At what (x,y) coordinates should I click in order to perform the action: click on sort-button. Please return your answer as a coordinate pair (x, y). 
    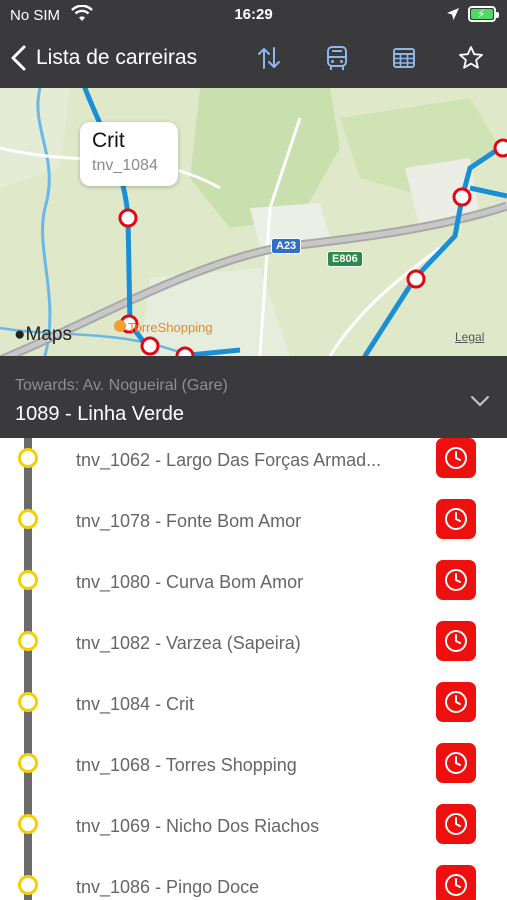
    Looking at the image, I should click on (269, 58).